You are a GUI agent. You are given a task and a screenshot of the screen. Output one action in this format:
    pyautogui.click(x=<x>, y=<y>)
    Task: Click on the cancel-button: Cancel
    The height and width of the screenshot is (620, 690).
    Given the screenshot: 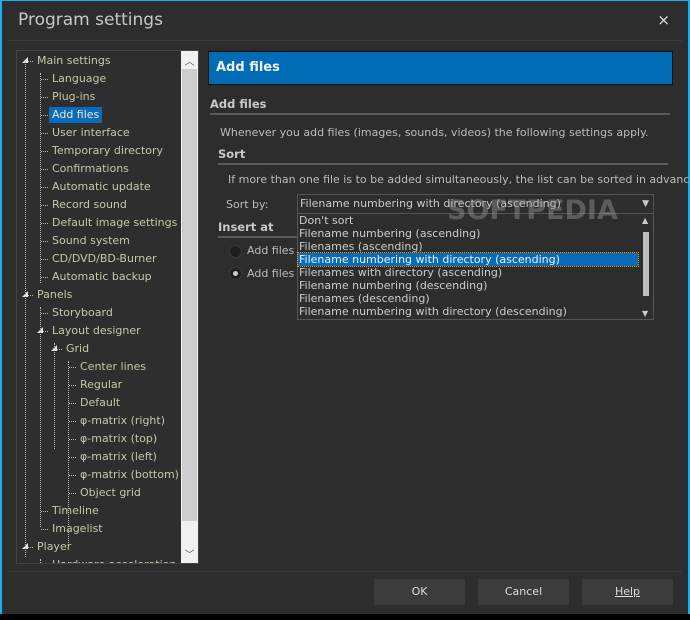 What is the action you would take?
    pyautogui.click(x=523, y=592)
    